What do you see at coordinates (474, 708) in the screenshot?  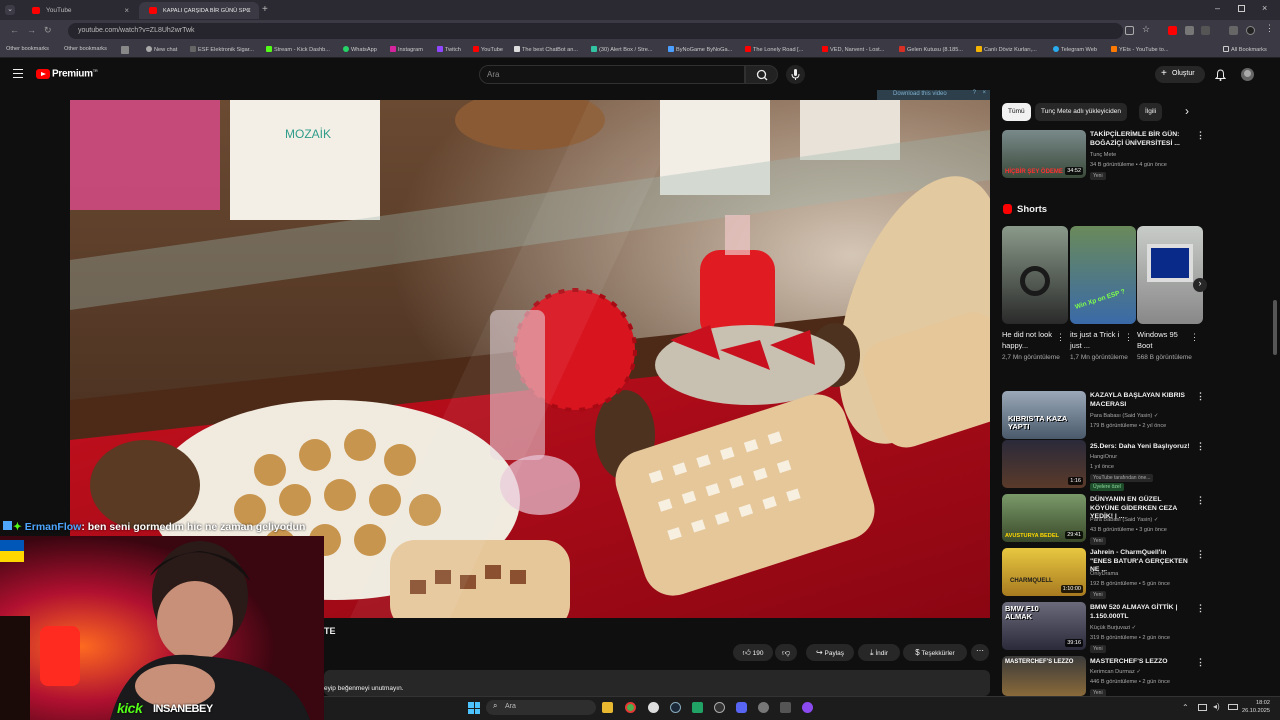 I see `windows-start-icon` at bounding box center [474, 708].